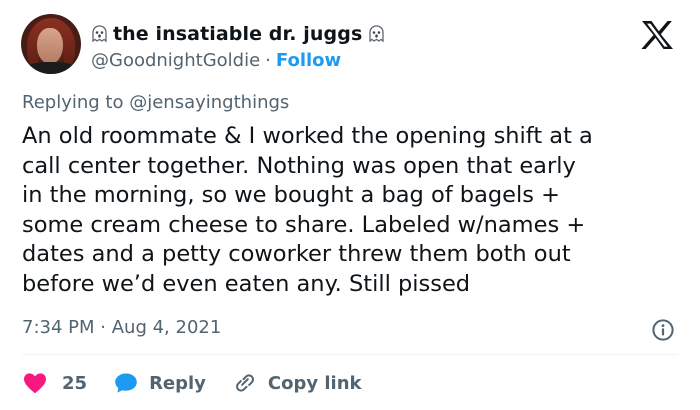 This screenshot has height=410, width=700. I want to click on tweet-time: 7:34 PM, so click(58, 327).